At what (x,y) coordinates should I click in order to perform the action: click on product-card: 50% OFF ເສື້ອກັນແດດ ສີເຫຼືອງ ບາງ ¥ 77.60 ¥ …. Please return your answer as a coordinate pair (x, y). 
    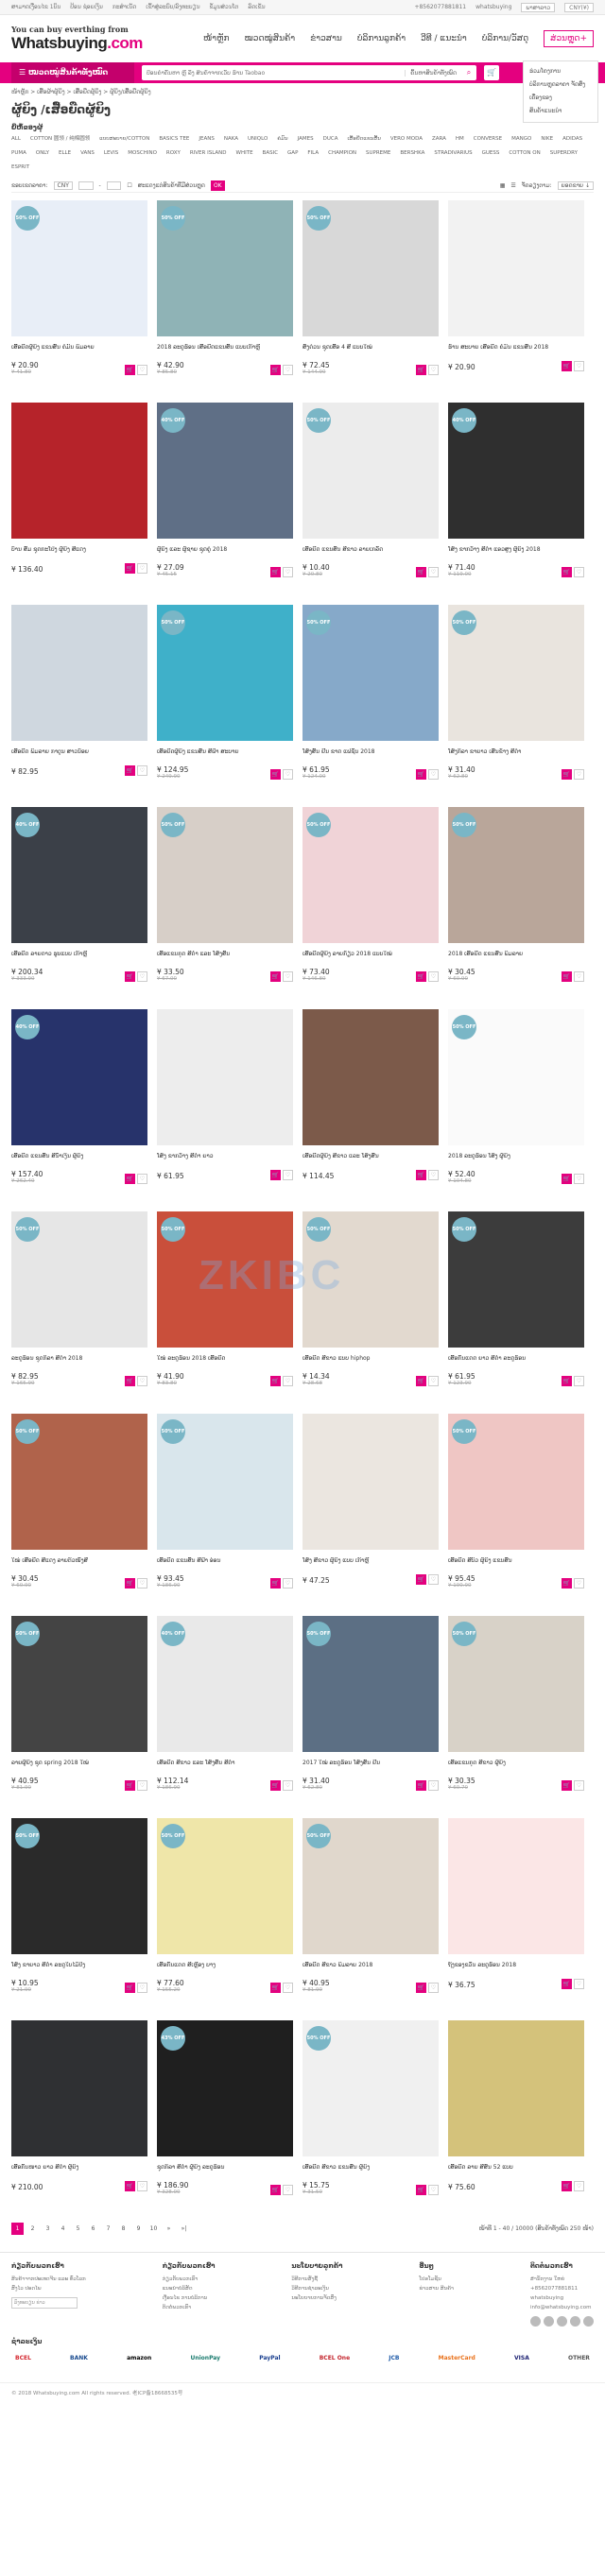
    Looking at the image, I should click on (225, 1912).